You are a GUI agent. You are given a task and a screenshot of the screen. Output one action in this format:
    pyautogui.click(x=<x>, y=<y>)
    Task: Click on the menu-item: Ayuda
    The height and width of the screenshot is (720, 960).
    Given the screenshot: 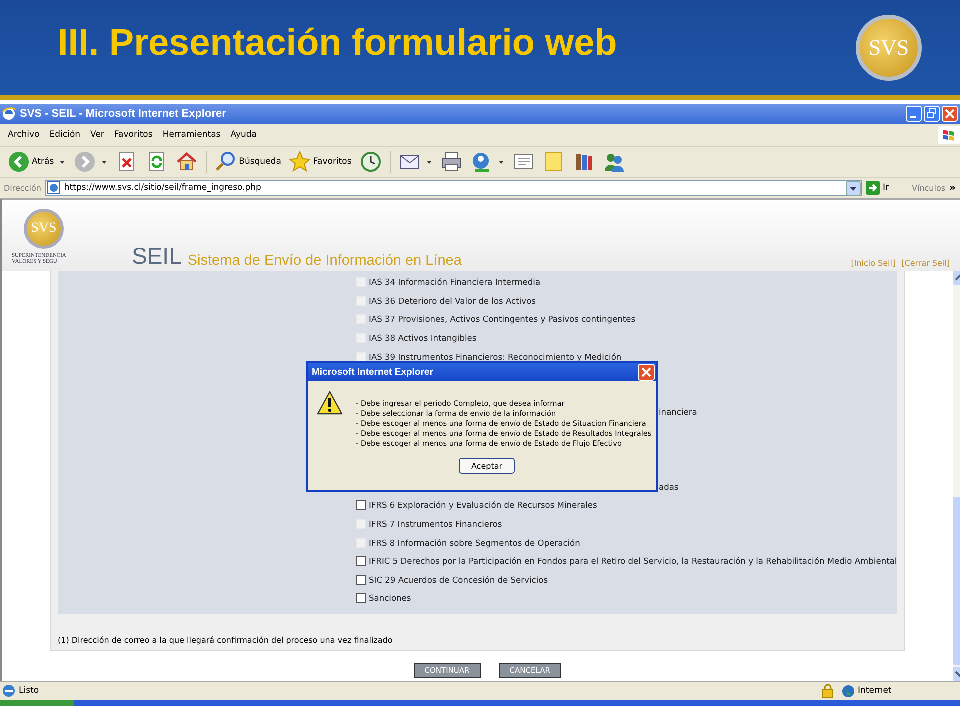 What is the action you would take?
    pyautogui.click(x=243, y=135)
    